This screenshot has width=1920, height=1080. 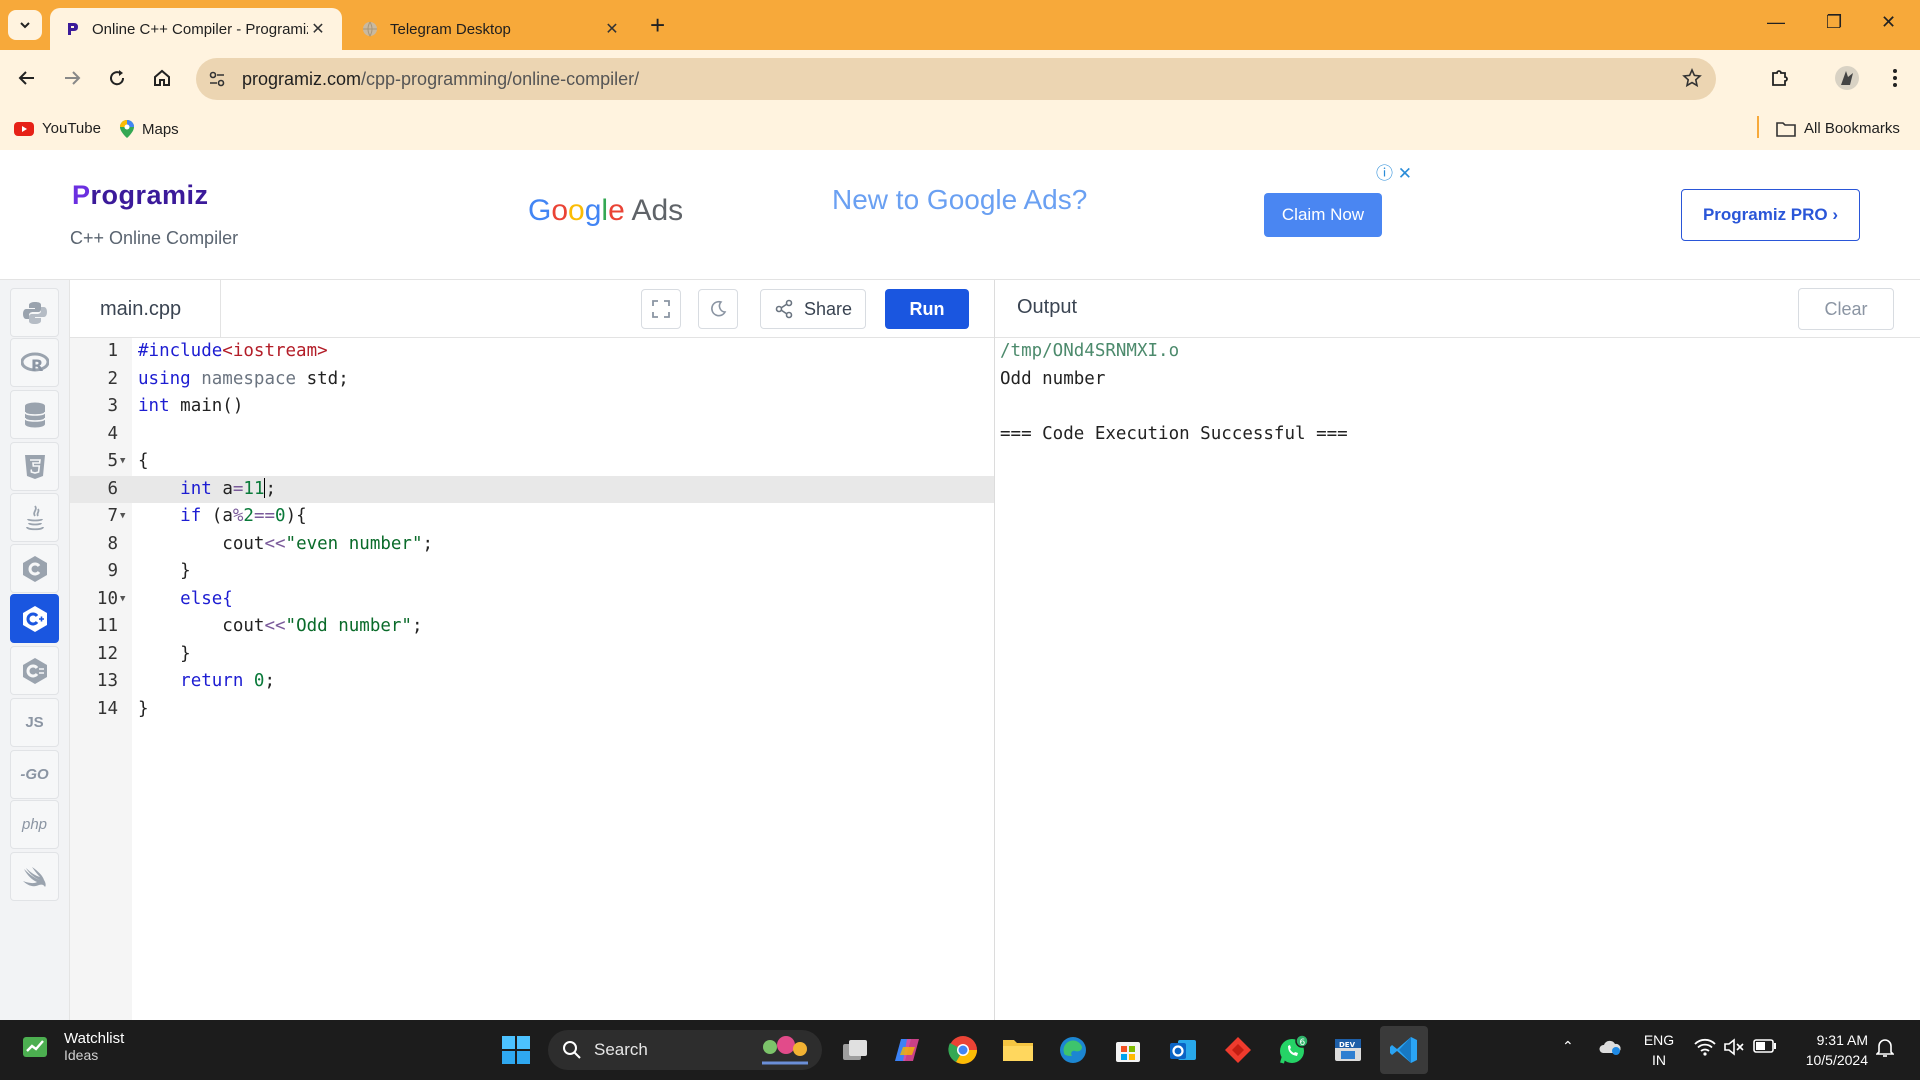 I want to click on system-clock: 9:31 AM 10/5/2024, so click(x=1830, y=1050).